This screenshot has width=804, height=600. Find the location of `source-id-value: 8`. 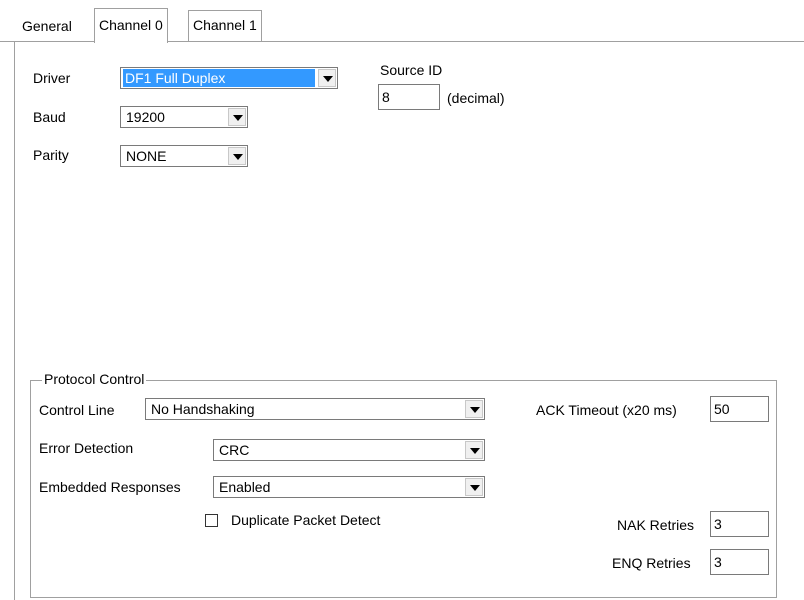

source-id-value: 8 is located at coordinates (386, 97).